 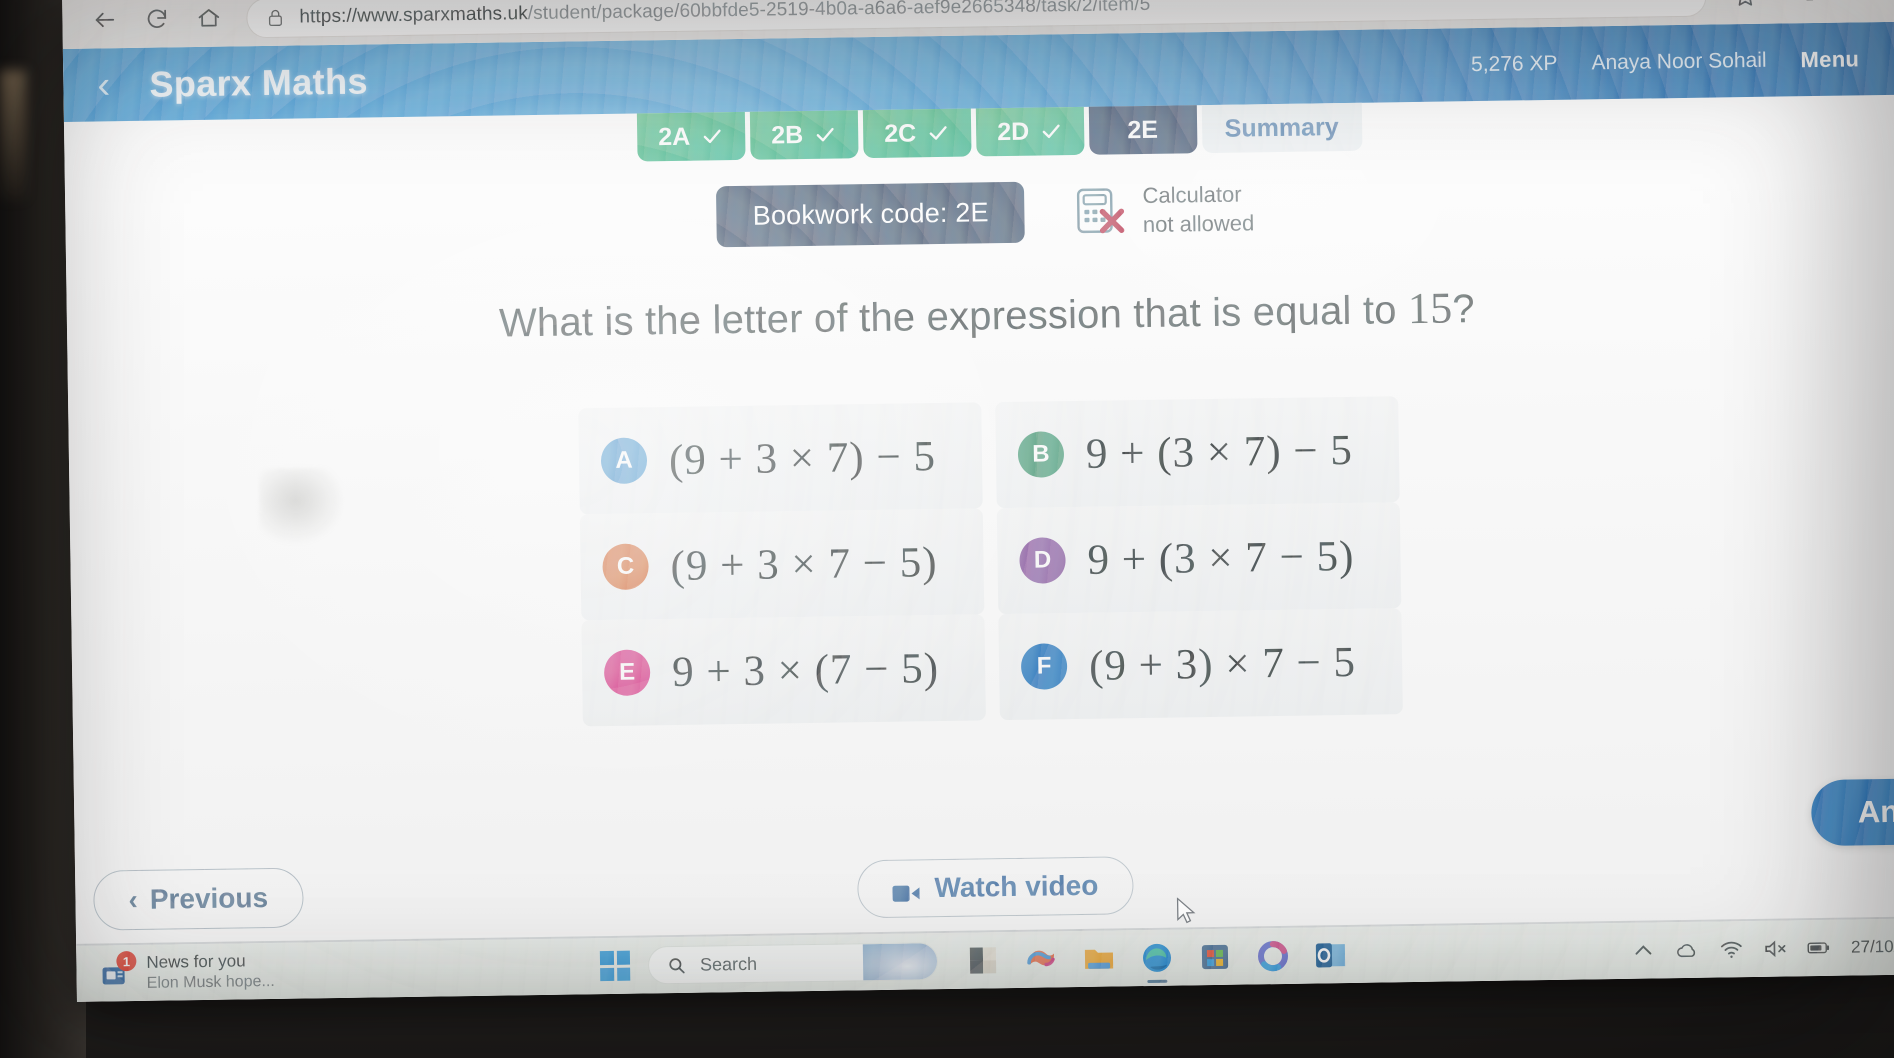 What do you see at coordinates (1099, 958) in the screenshot?
I see `file-explorer-icon` at bounding box center [1099, 958].